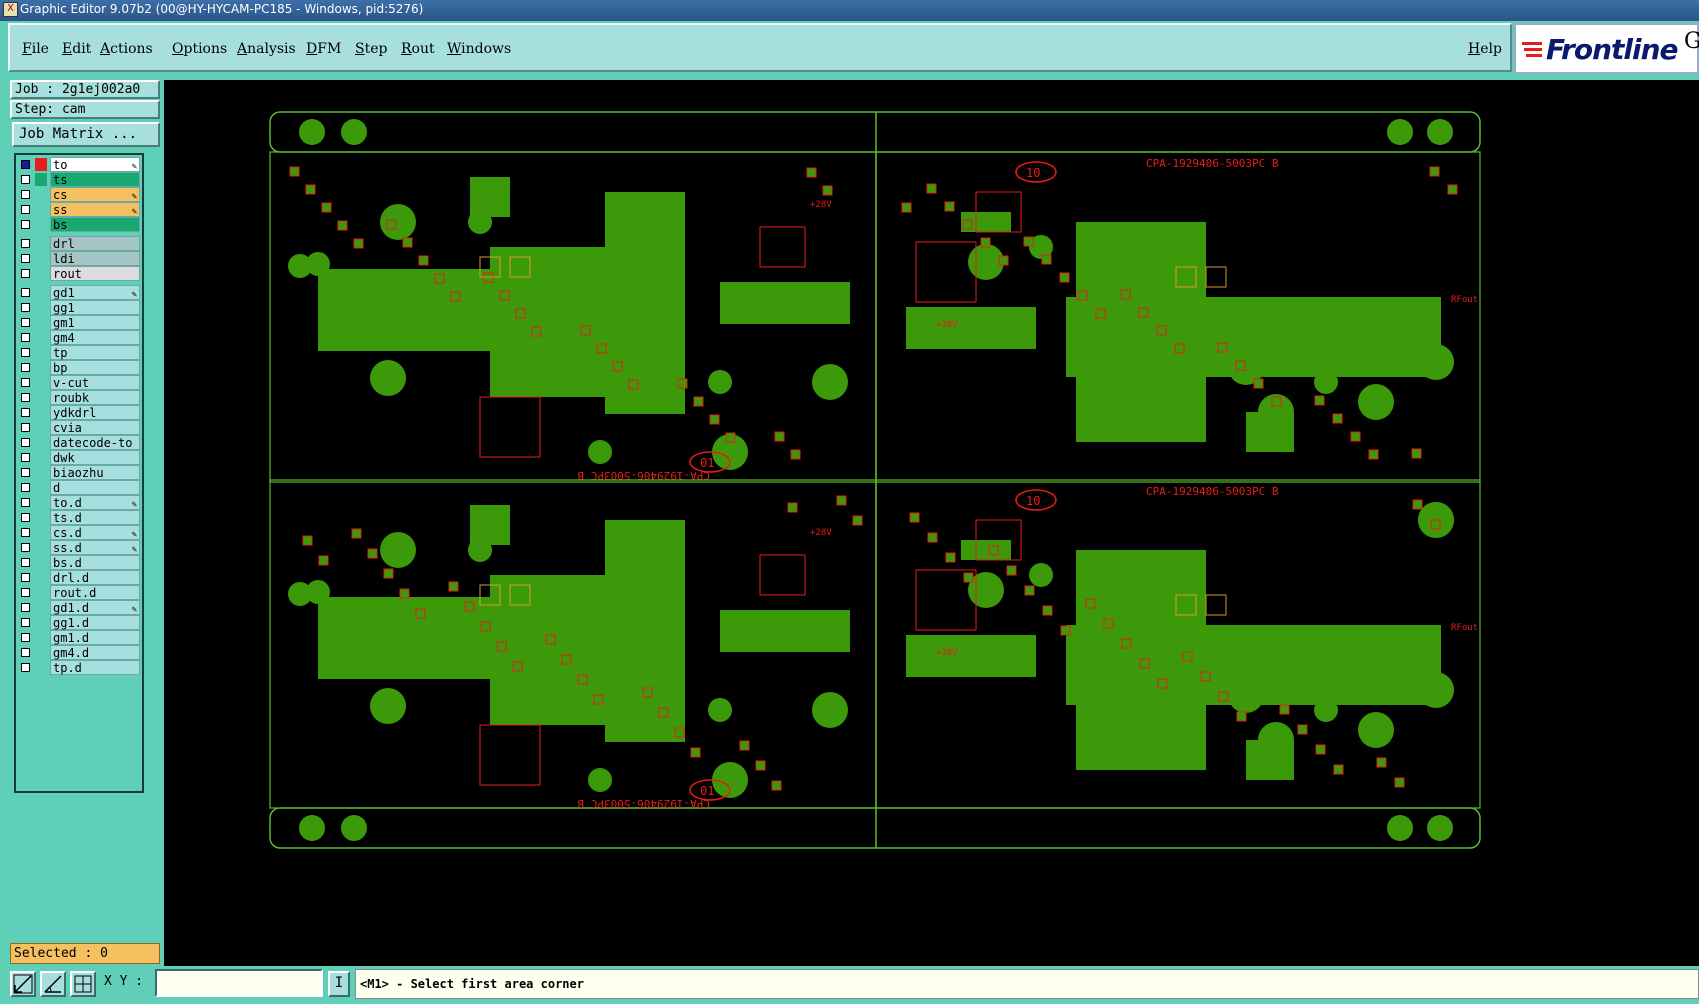 The height and width of the screenshot is (1004, 1699). Describe the element at coordinates (95, 382) in the screenshot. I see `layer-name: v-cut` at that location.